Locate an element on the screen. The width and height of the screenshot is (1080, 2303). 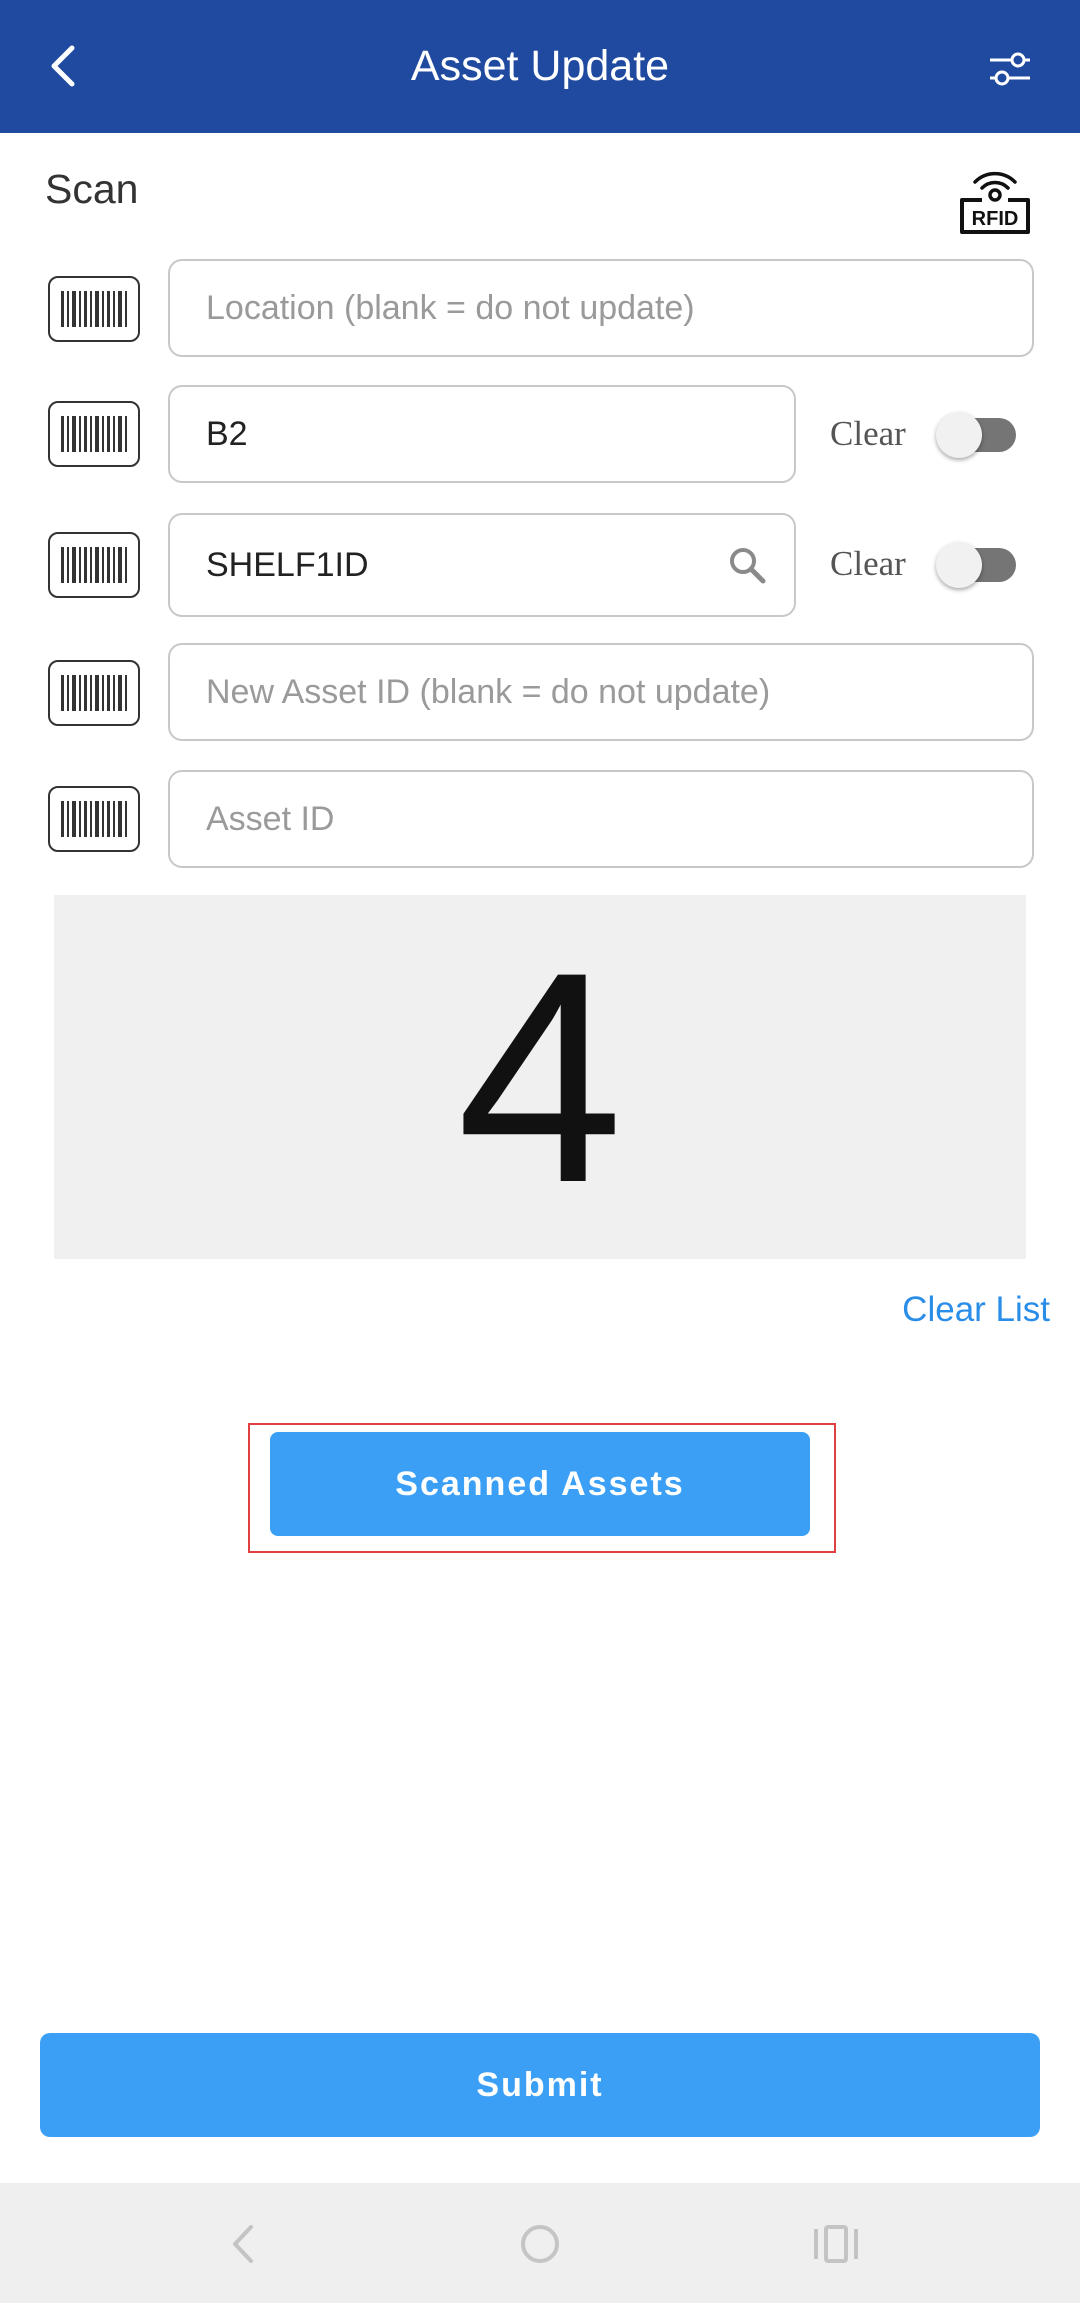
sublocation-field is located at coordinates (482, 434).